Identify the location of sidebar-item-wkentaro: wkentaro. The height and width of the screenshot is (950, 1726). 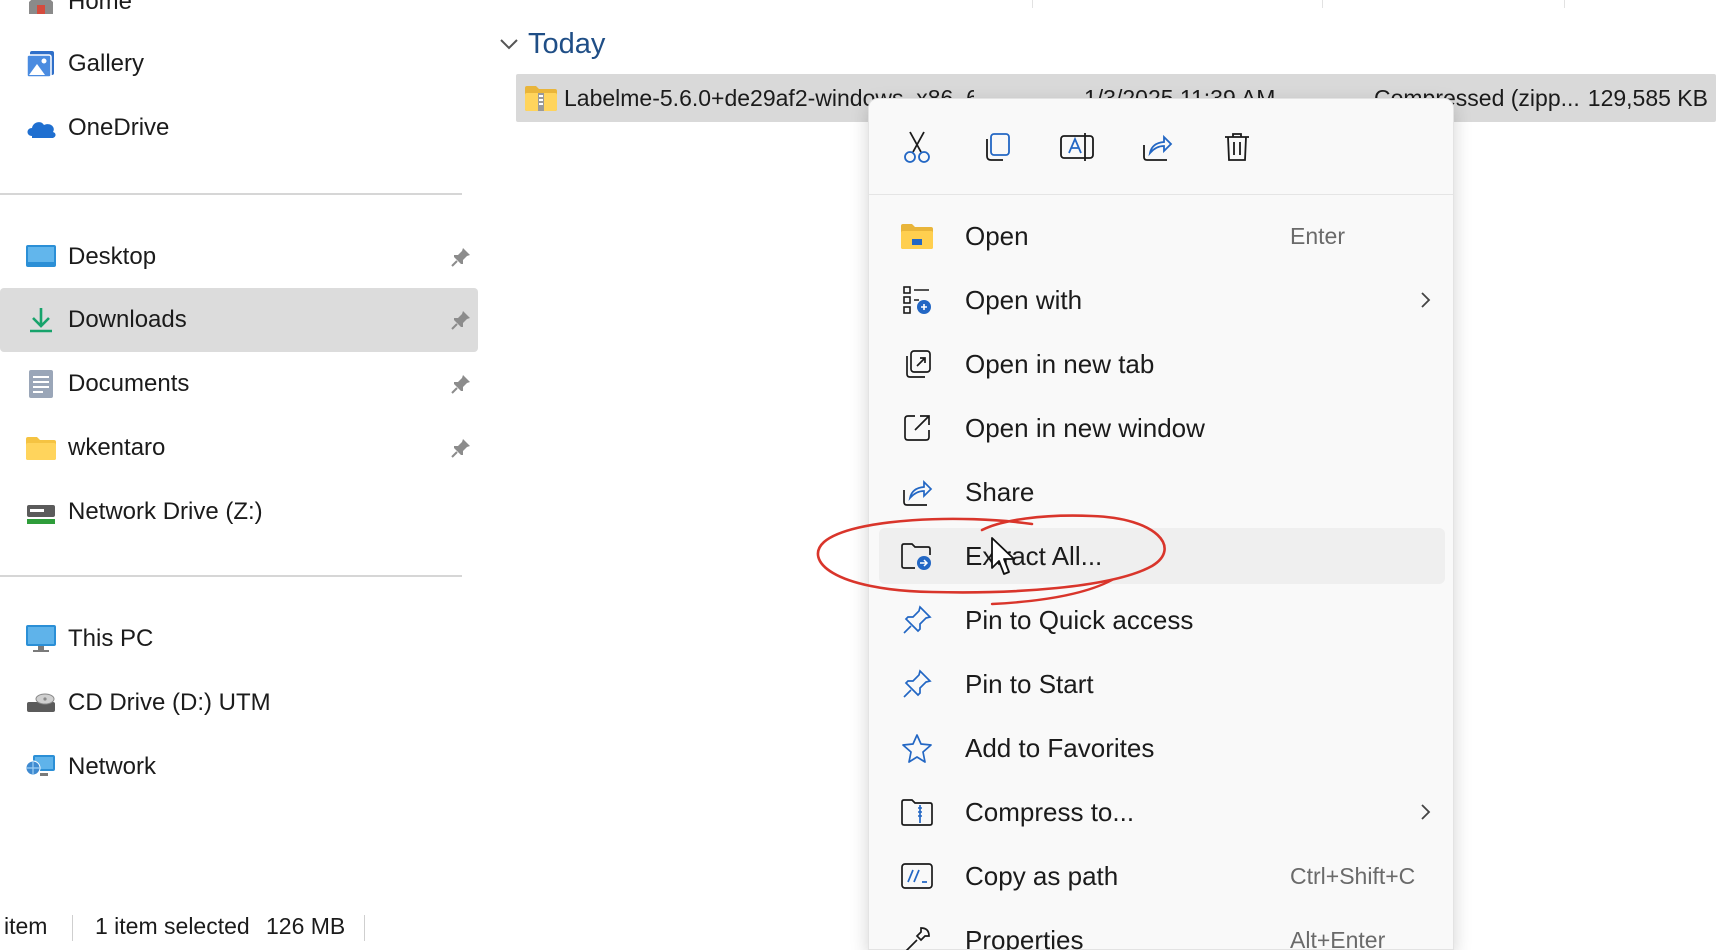
(239, 448).